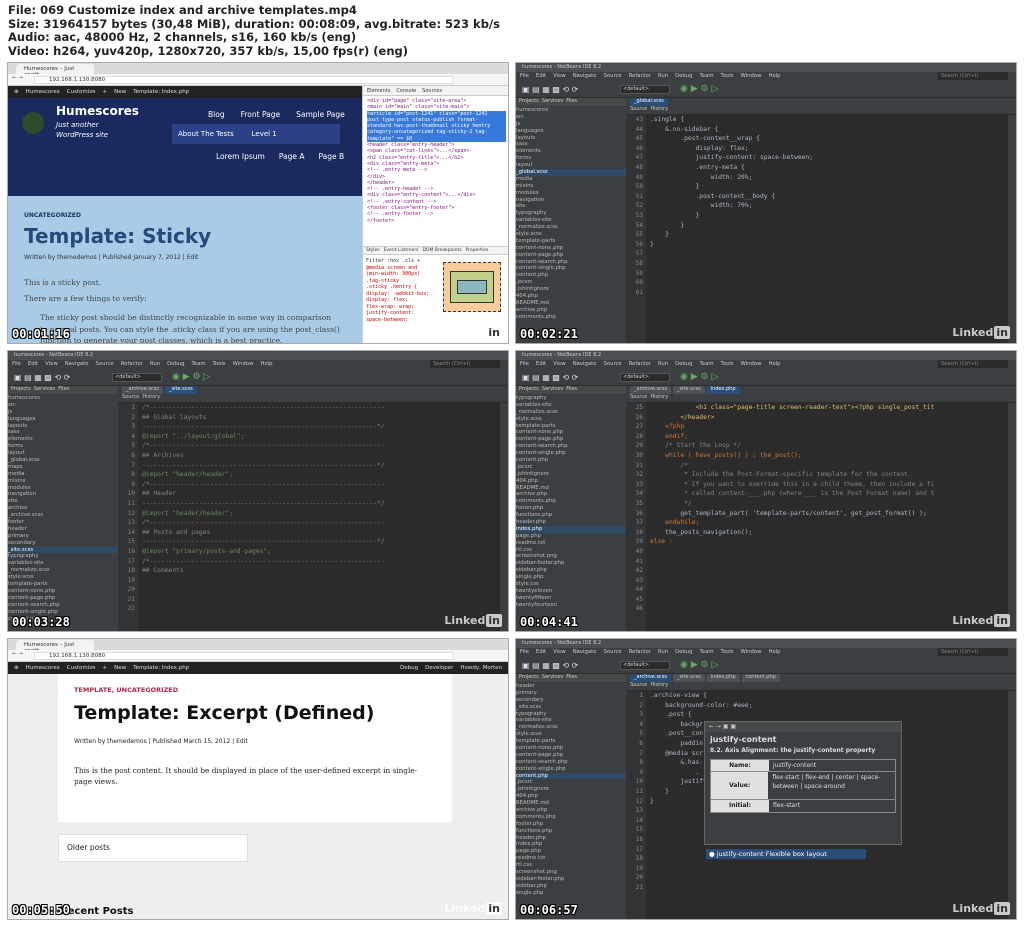 The image size is (1024, 927). Describe the element at coordinates (803, 727) in the screenshot. I see `popup-toolbar: ← → ▣ ▣` at that location.